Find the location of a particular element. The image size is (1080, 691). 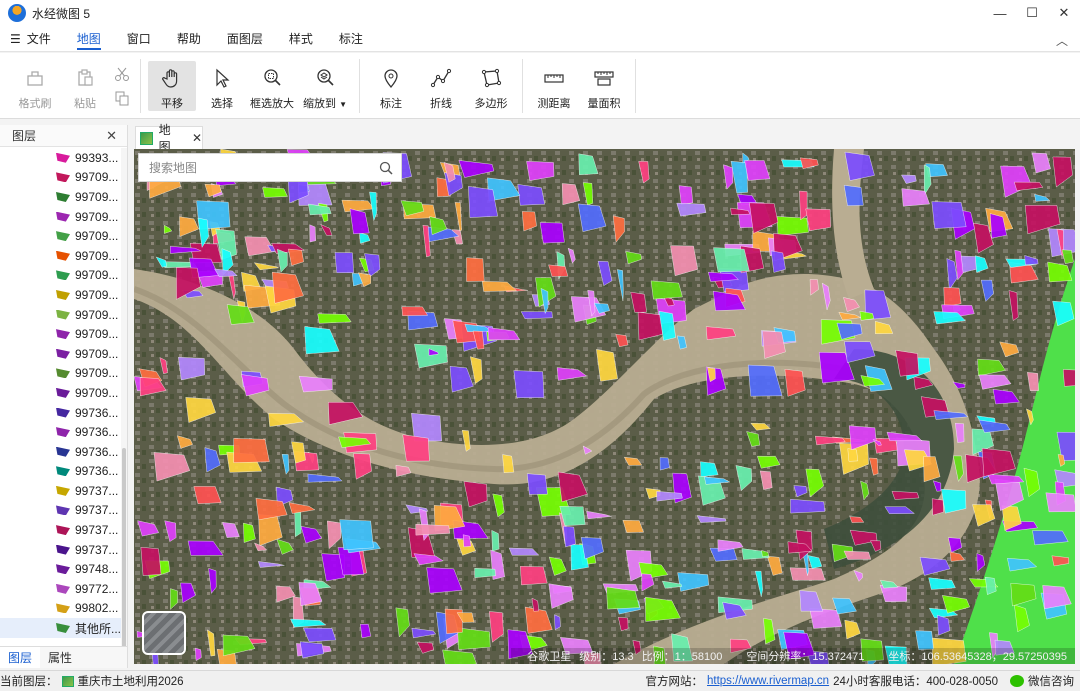

search-input is located at coordinates (259, 167).